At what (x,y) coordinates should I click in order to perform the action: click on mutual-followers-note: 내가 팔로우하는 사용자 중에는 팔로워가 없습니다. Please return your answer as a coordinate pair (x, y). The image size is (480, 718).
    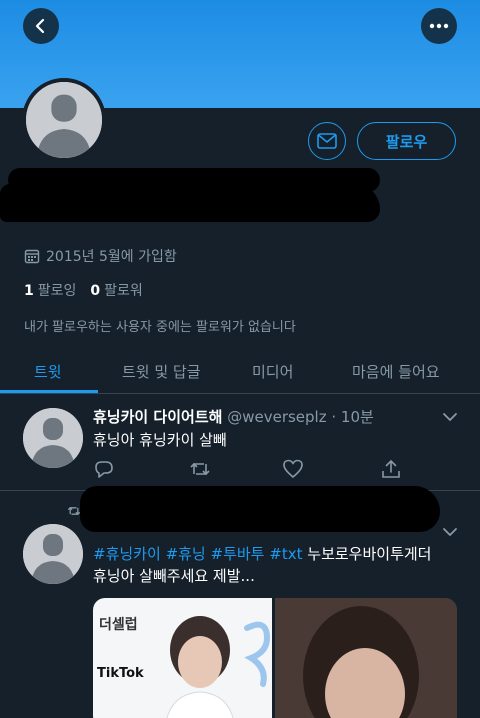
    Looking at the image, I should click on (160, 327).